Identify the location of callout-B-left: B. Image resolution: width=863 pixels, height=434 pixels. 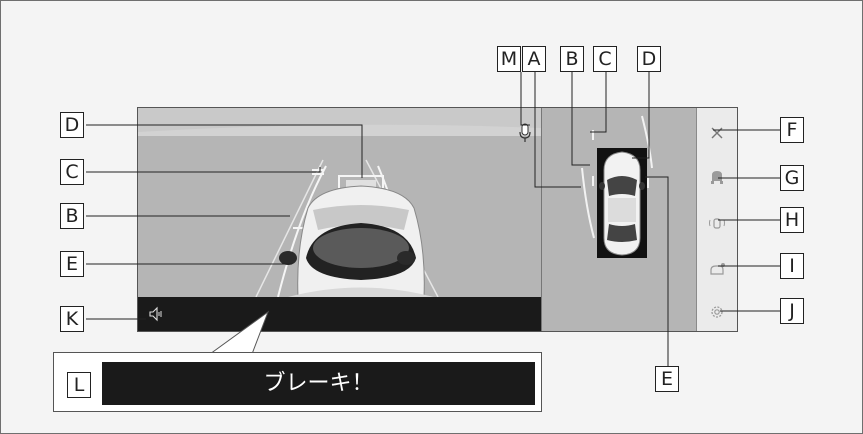
(72, 216).